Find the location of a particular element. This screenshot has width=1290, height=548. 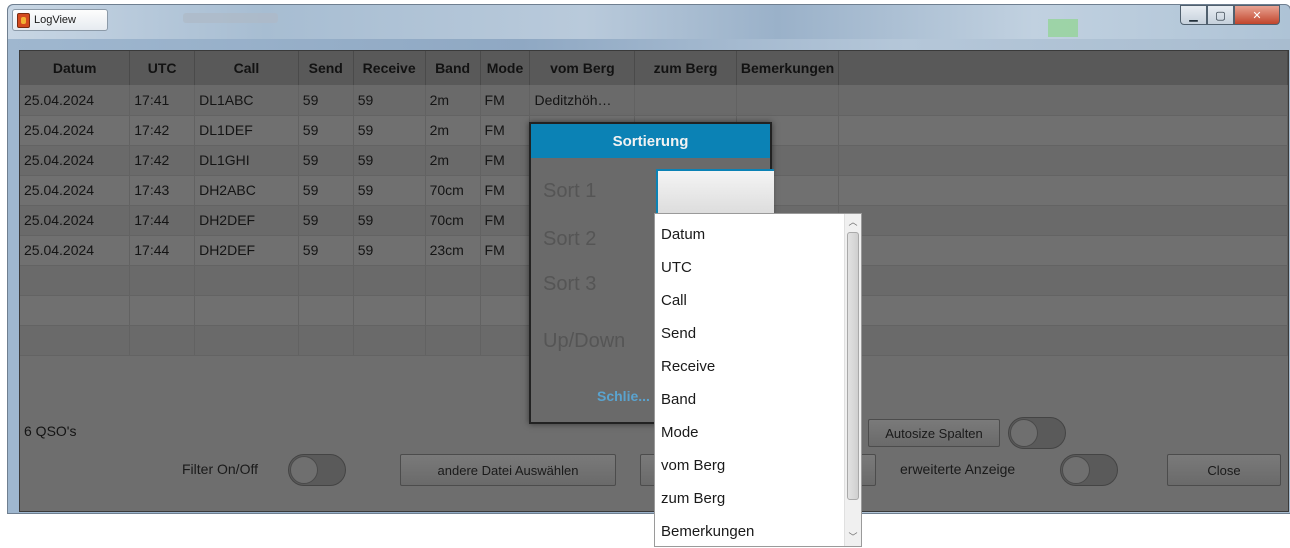

column-header-call: Call is located at coordinates (246, 68).